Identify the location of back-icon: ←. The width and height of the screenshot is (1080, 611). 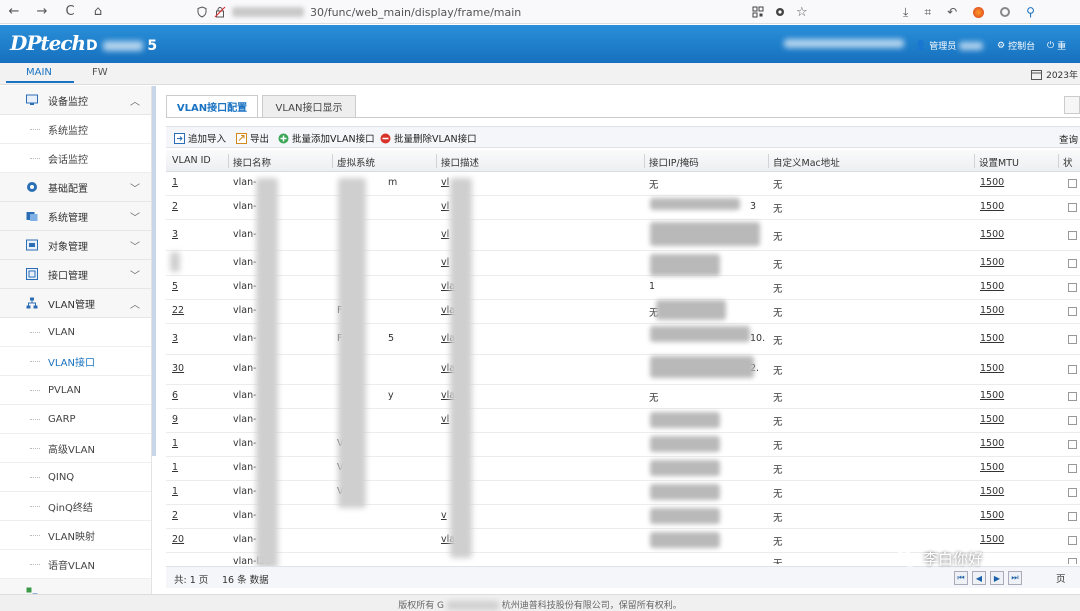
(14, 12).